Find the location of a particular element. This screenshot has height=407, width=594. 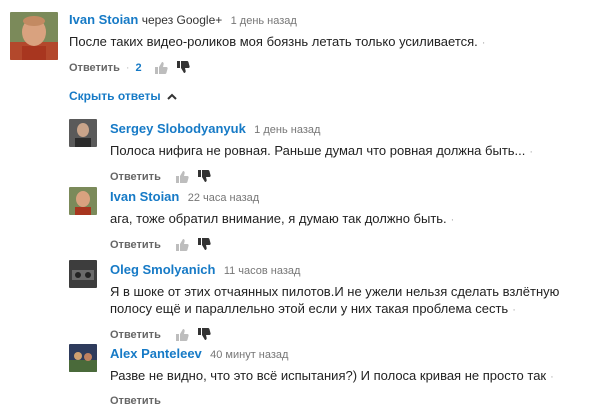

timestamp: 40 минут назад is located at coordinates (249, 355).